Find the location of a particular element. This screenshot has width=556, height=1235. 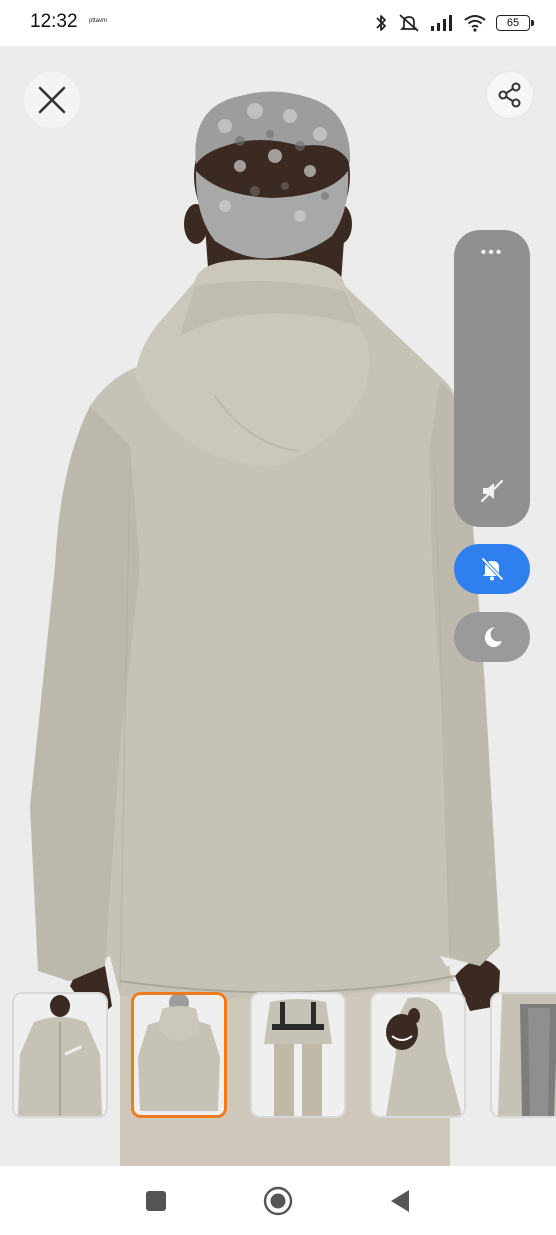

share-icon is located at coordinates (509, 95).